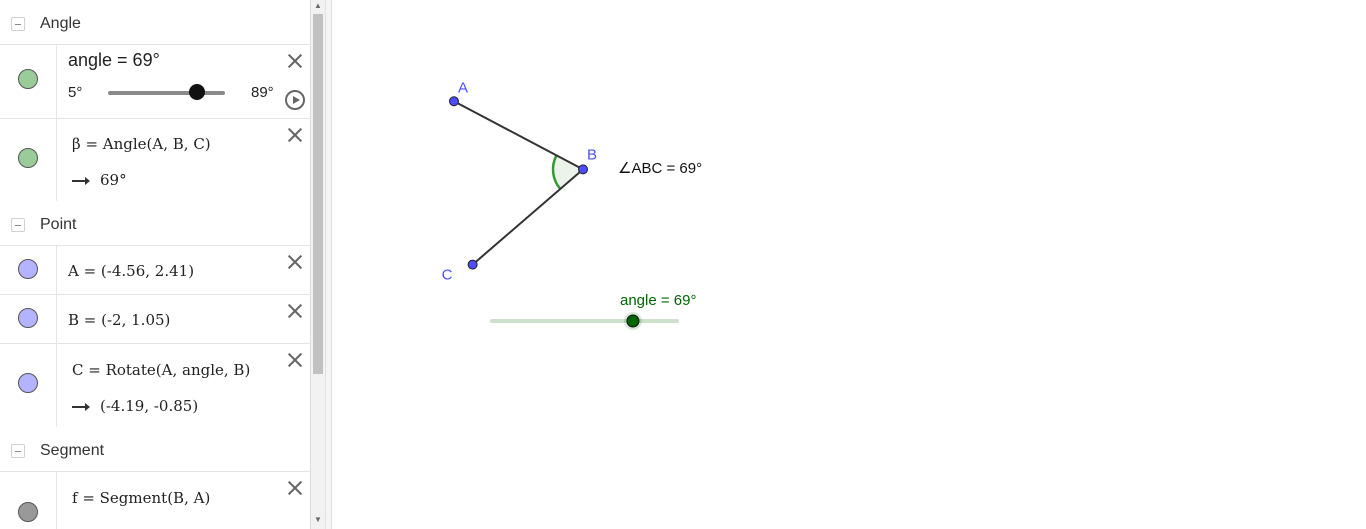 The height and width of the screenshot is (529, 1366). Describe the element at coordinates (472, 264) in the screenshot. I see `point-c` at that location.